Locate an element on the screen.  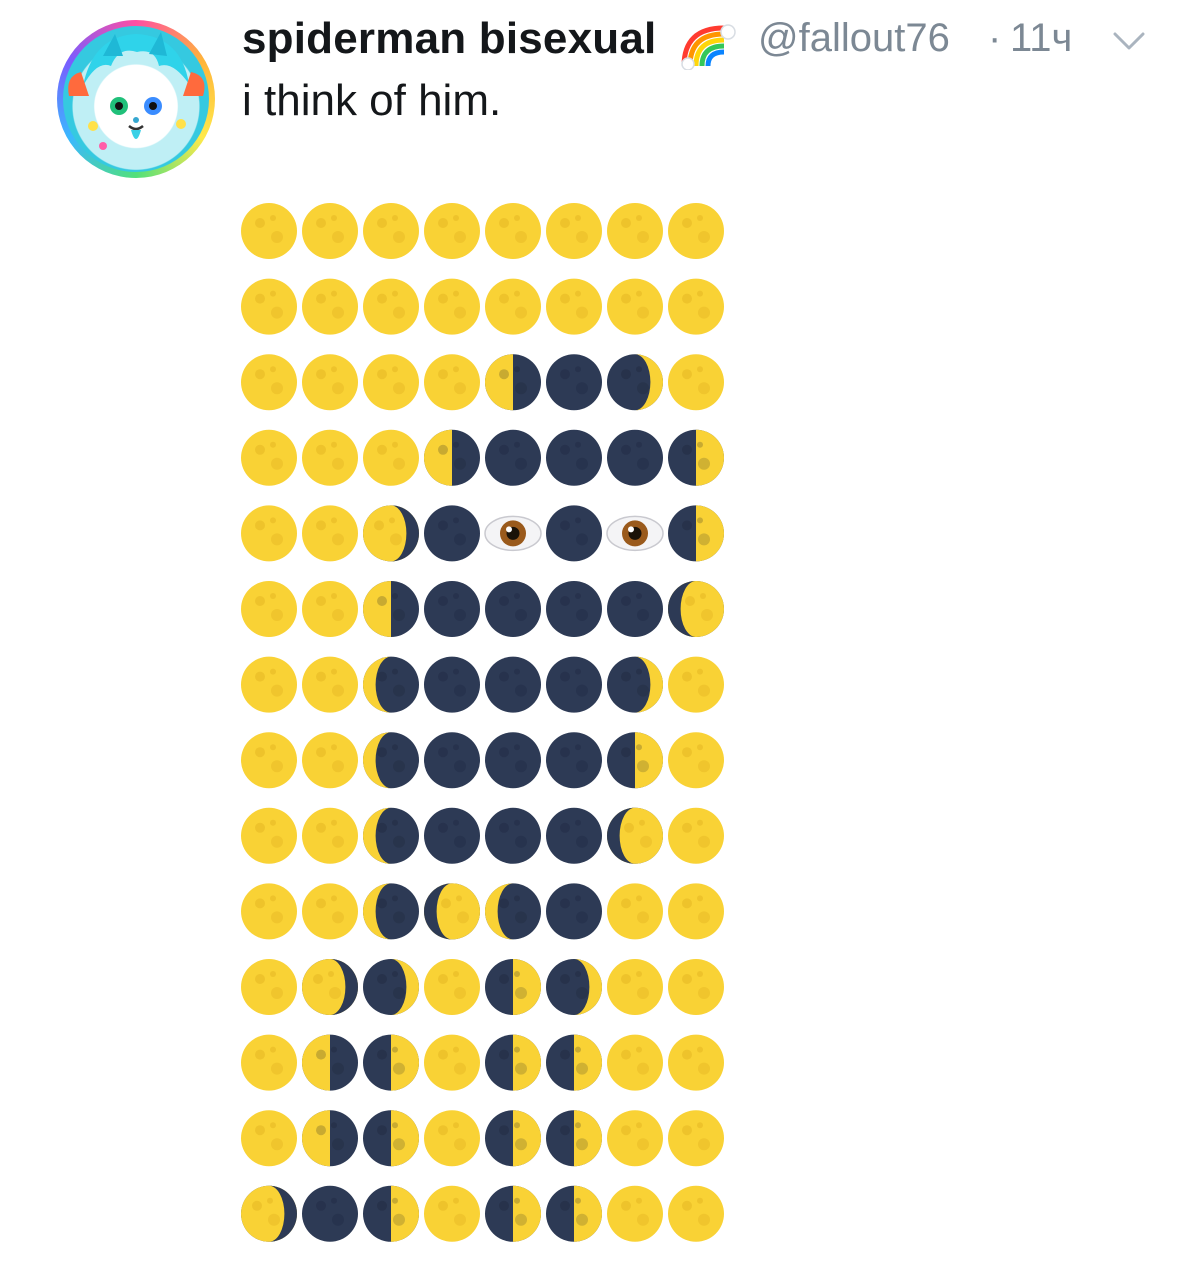
user-handle: @fallout76 is located at coordinates (854, 38).